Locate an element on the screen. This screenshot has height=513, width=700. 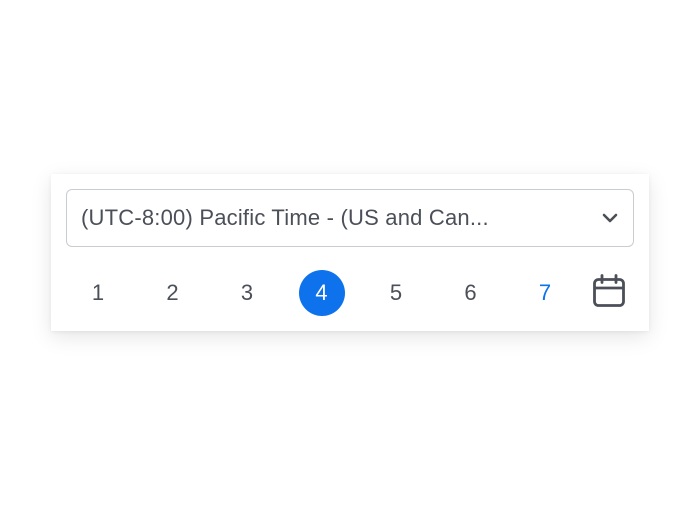
day-7-today: 7 is located at coordinates (545, 293).